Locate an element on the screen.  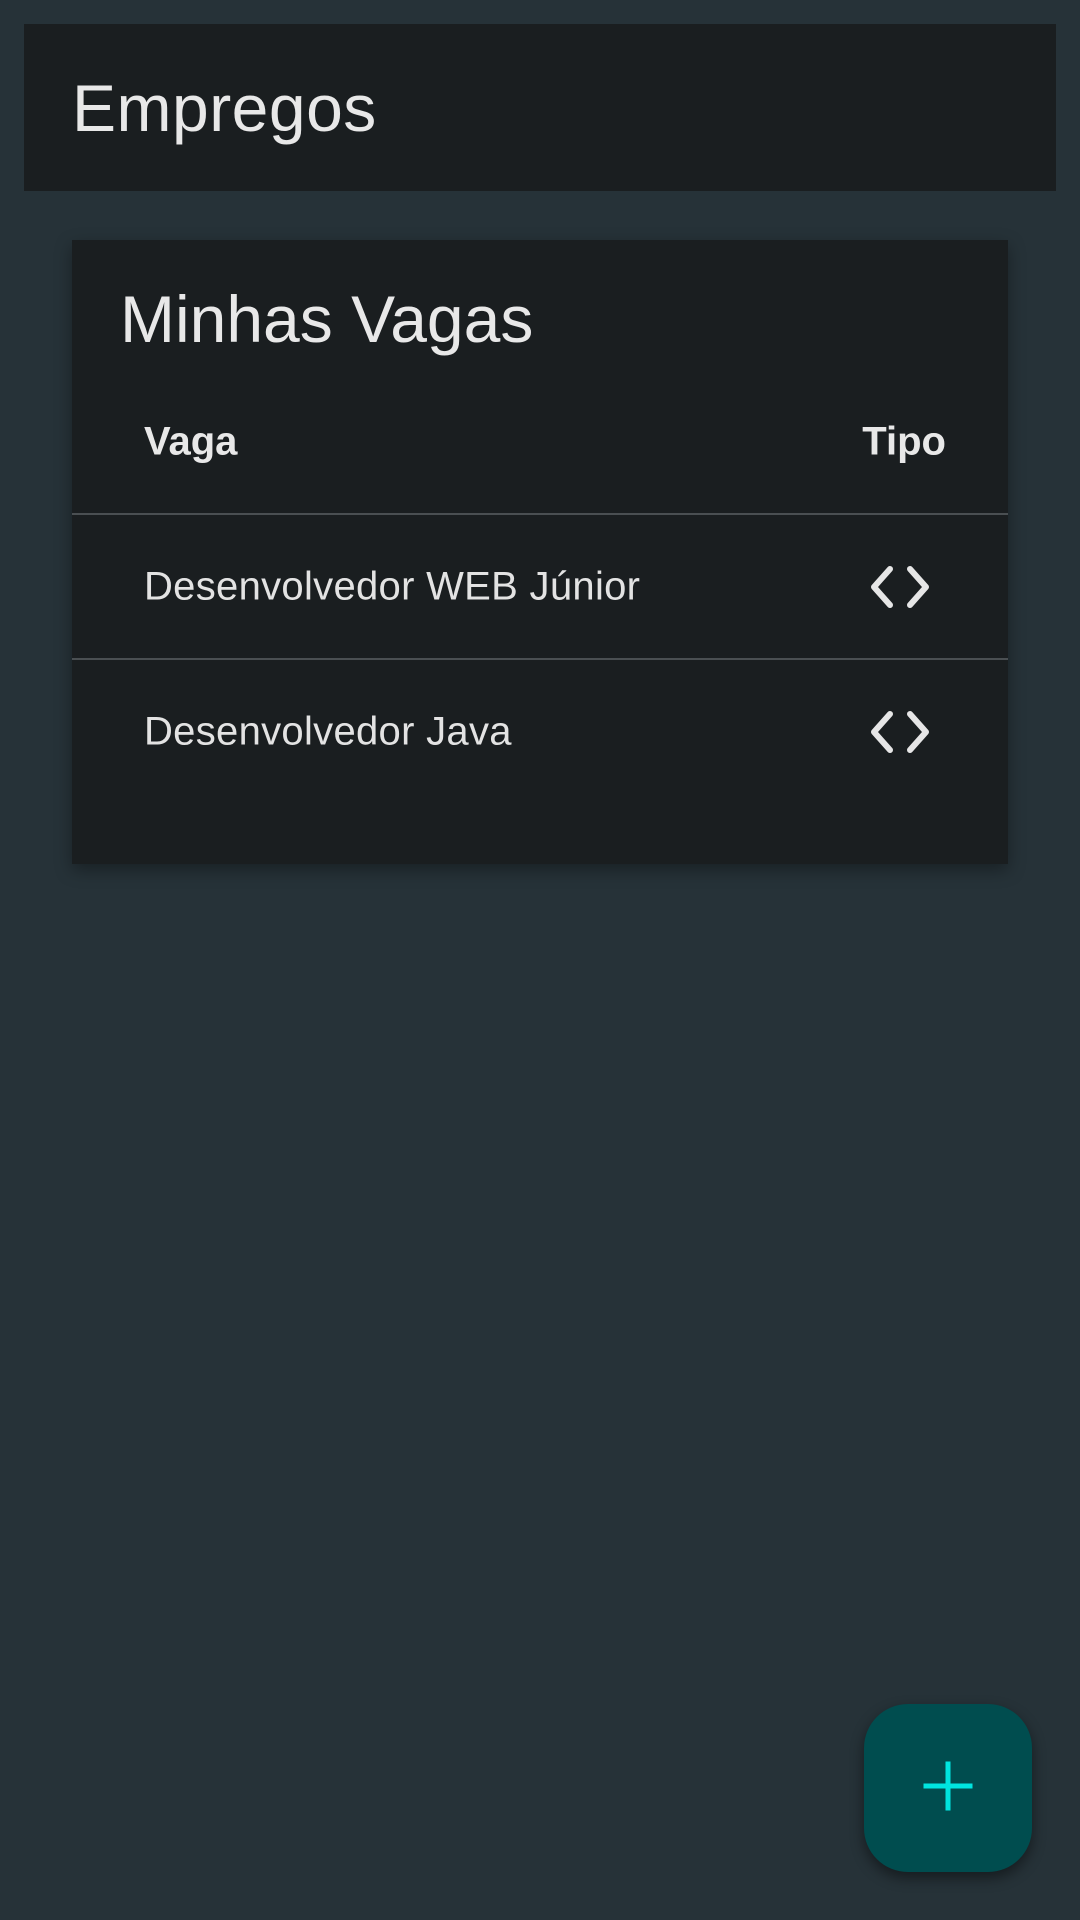
table-row: Desenvolvedor Java is located at coordinates (540, 731).